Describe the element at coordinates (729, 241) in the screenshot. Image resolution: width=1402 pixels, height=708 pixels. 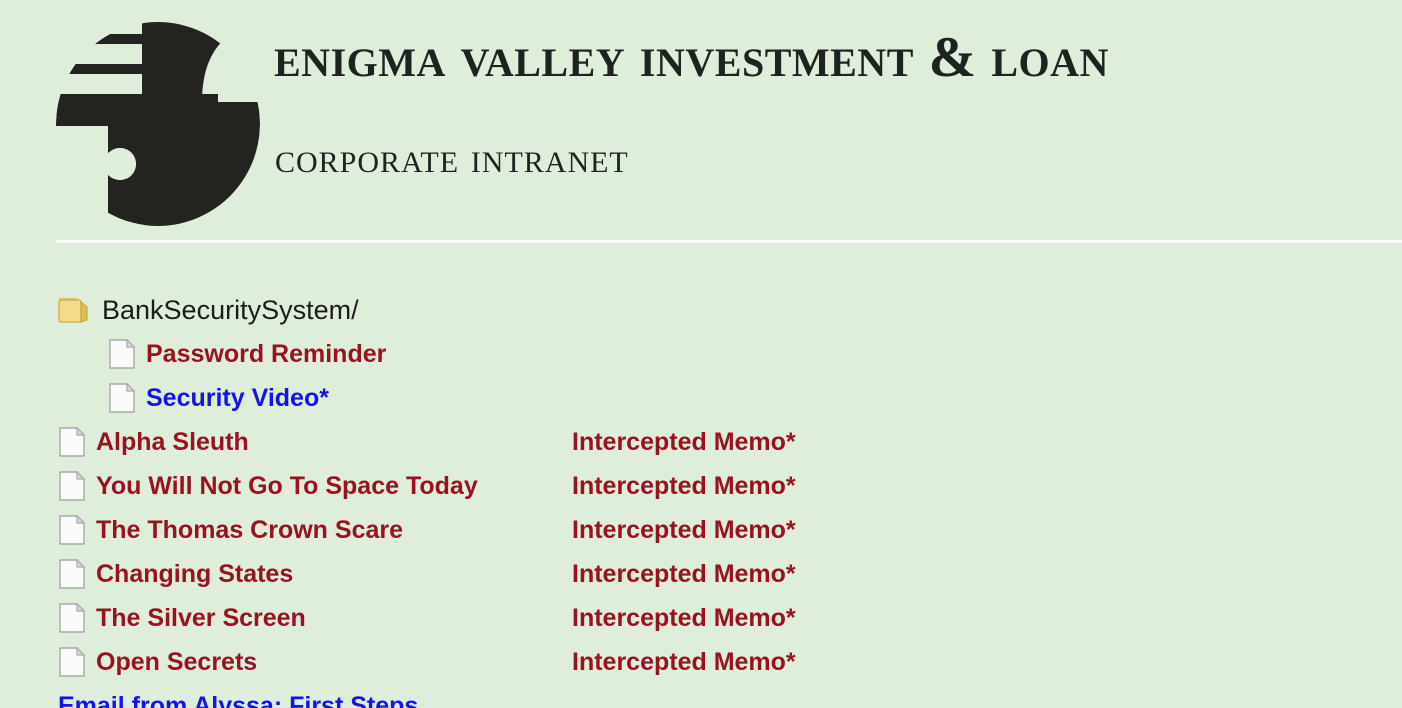
I see `header-divider` at that location.